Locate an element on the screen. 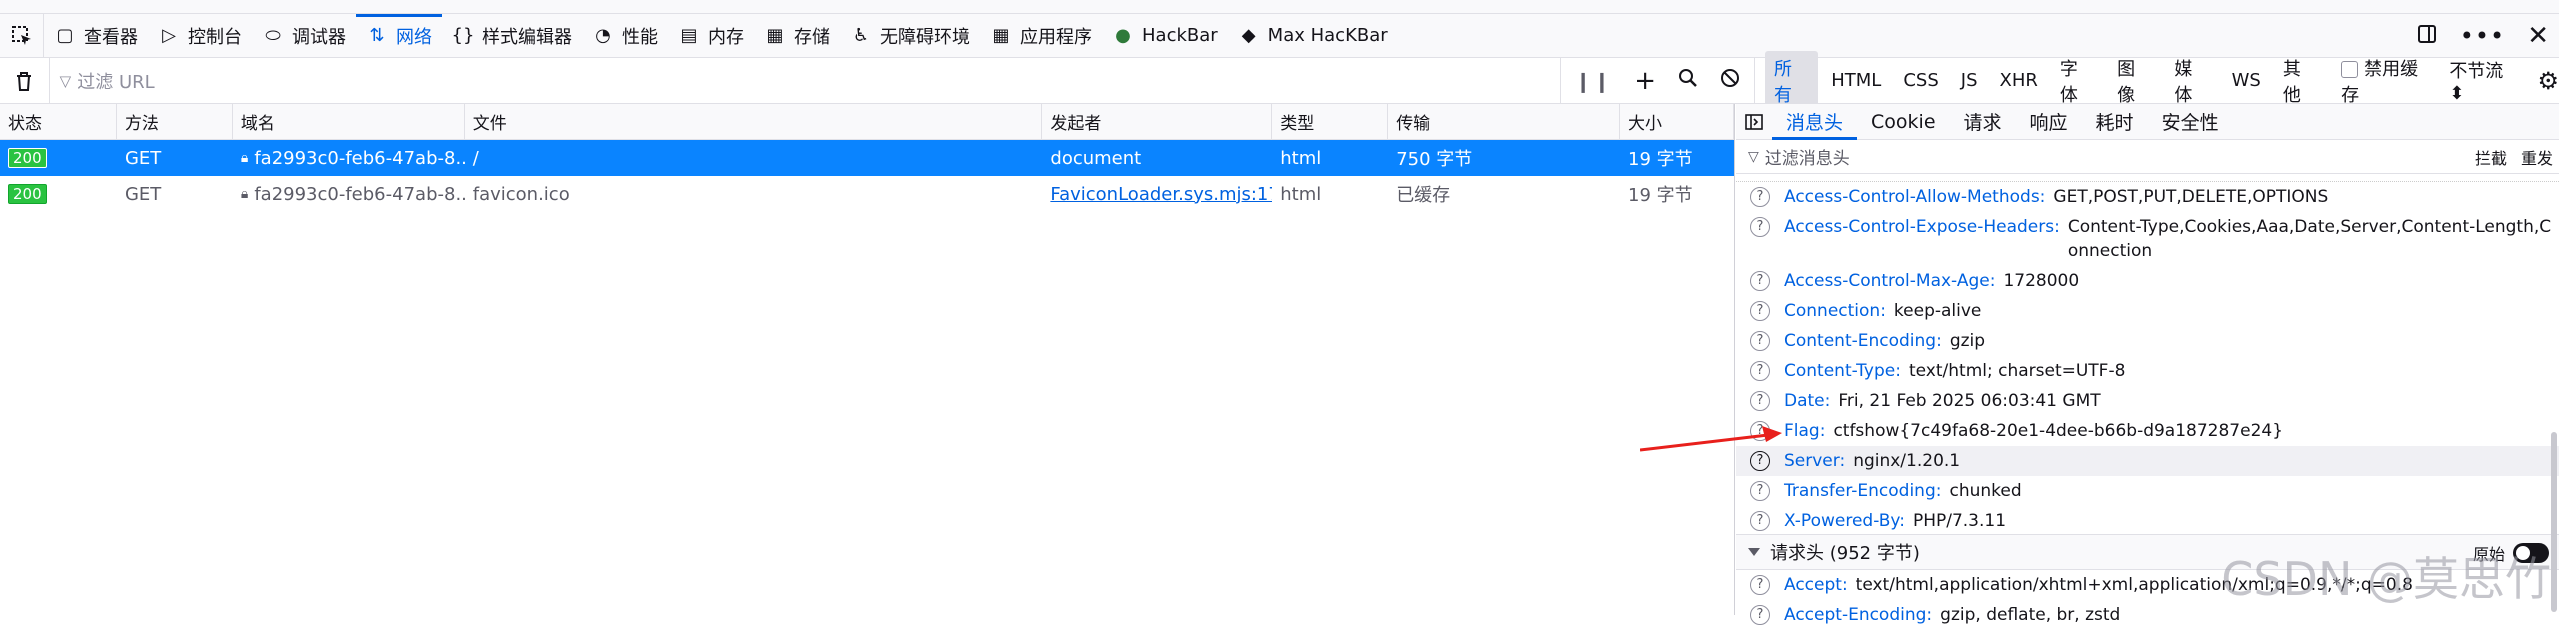 Image resolution: width=2559 pixels, height=630 pixels. search-icon is located at coordinates (1688, 80).